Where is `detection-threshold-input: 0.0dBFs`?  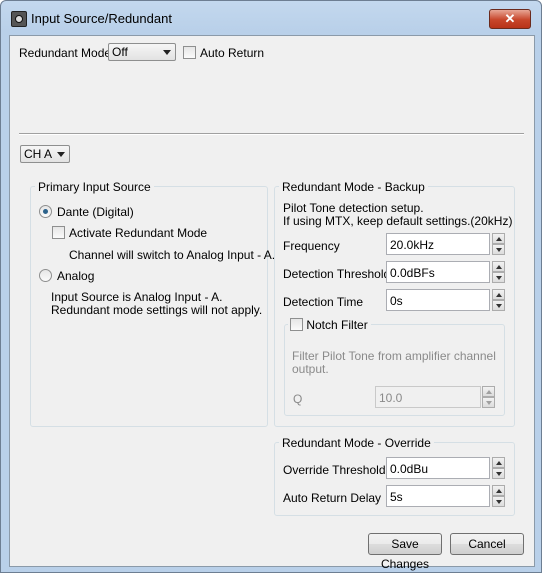
detection-threshold-input: 0.0dBFs is located at coordinates (438, 272).